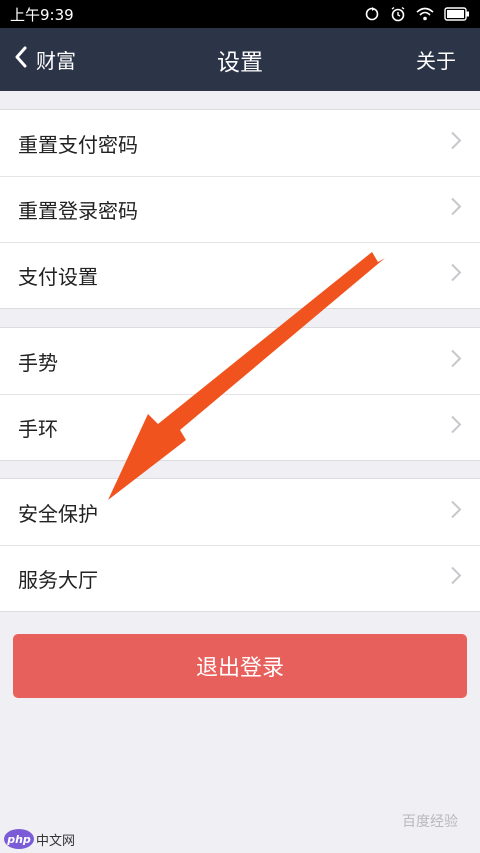 This screenshot has width=480, height=853. What do you see at coordinates (240, 59) in the screenshot?
I see `nav-bar: 财富 设置 关于` at bounding box center [240, 59].